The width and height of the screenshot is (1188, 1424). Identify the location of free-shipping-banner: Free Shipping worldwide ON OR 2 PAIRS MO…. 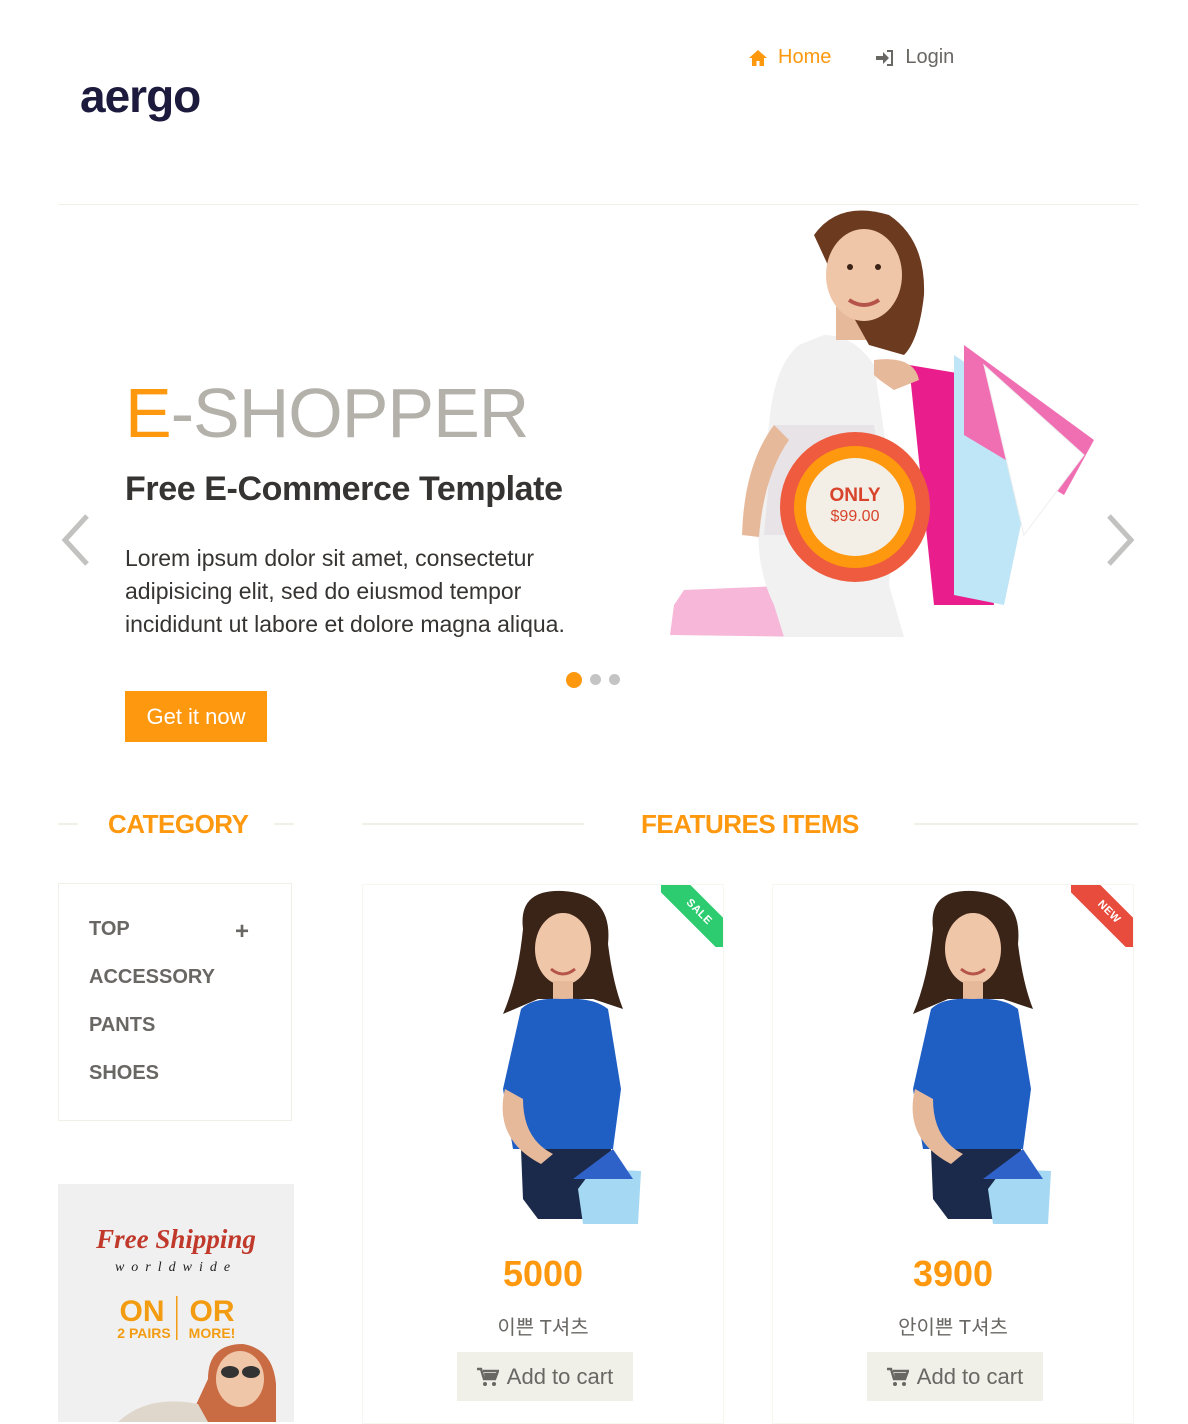
(176, 1303).